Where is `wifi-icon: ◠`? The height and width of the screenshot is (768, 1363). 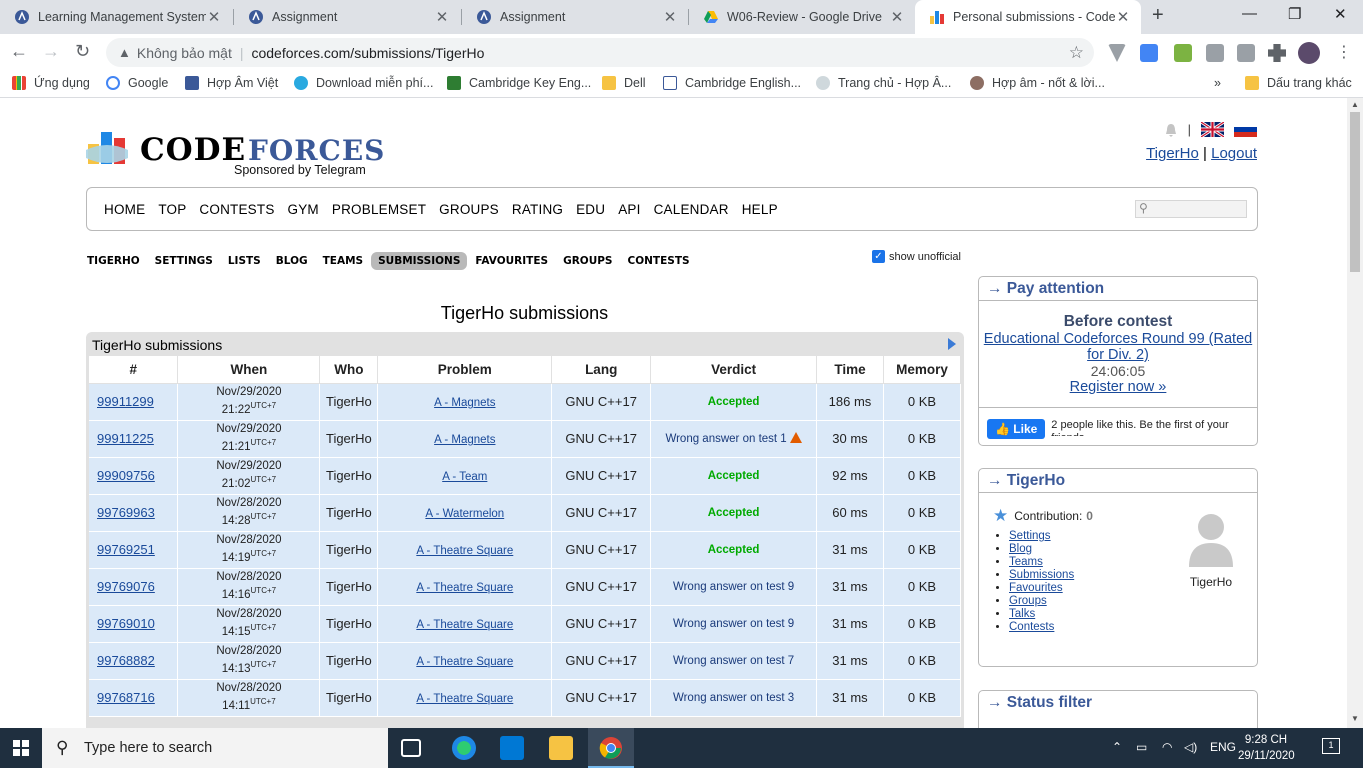
wifi-icon: ◠ is located at coordinates (1167, 747).